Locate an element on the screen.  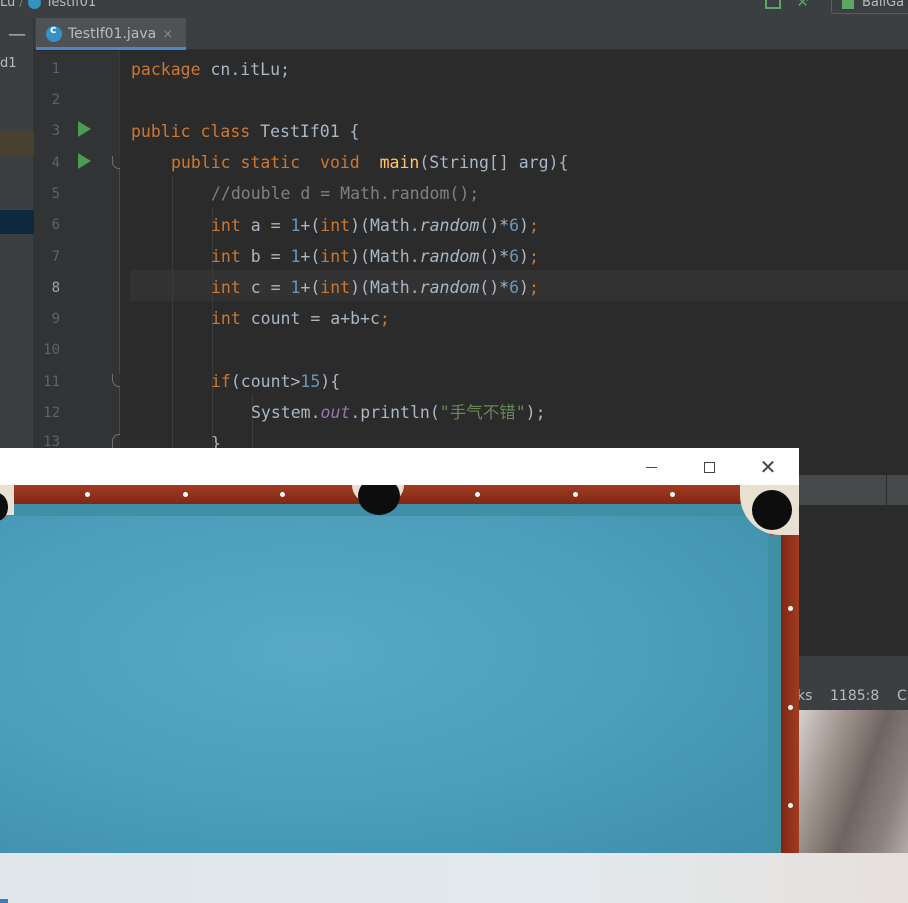
project-panel: — d1 is located at coordinates (17, 234).